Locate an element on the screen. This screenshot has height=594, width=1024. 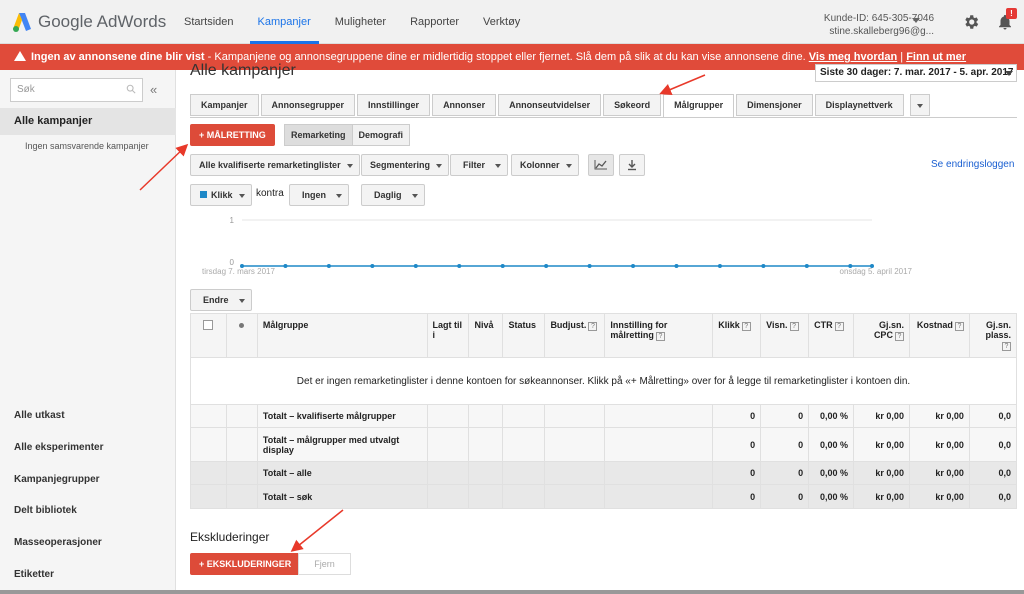
filter-dropdown: Filter is located at coordinates (479, 165).